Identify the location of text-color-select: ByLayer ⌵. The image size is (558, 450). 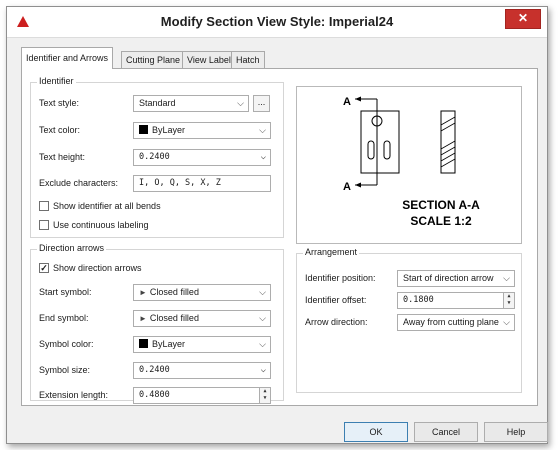
(202, 130).